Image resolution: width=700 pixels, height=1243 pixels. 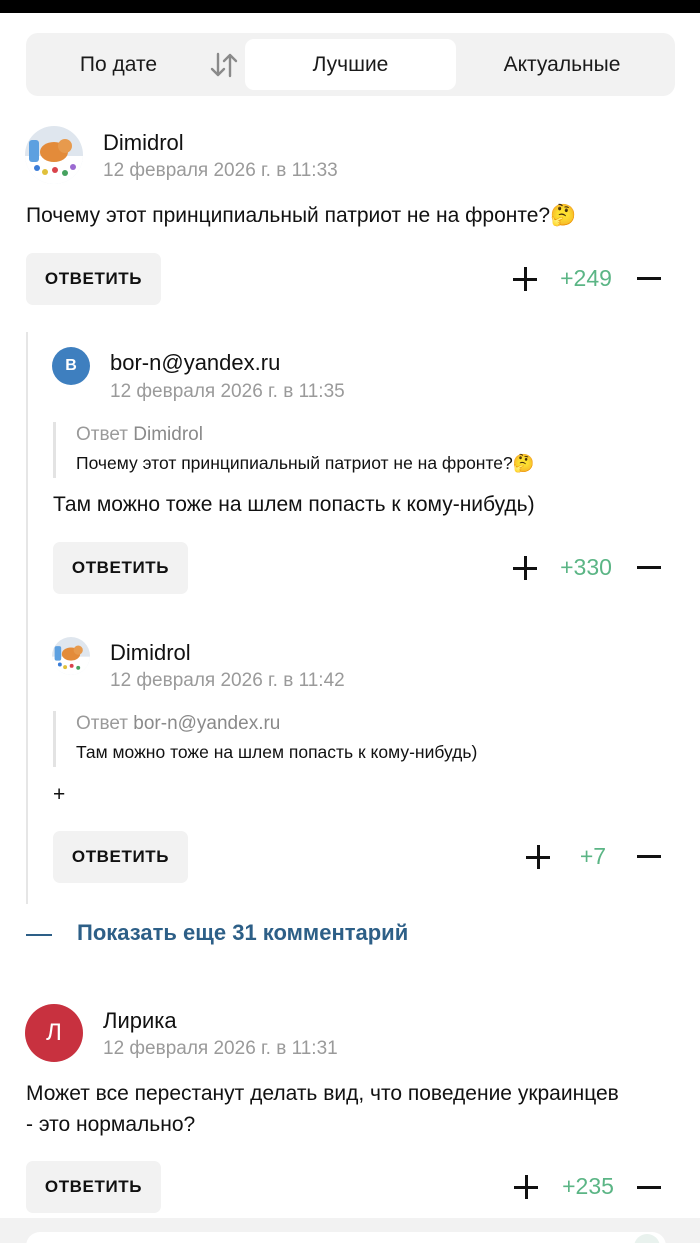 I want to click on comment-score: +235, so click(x=588, y=1186).